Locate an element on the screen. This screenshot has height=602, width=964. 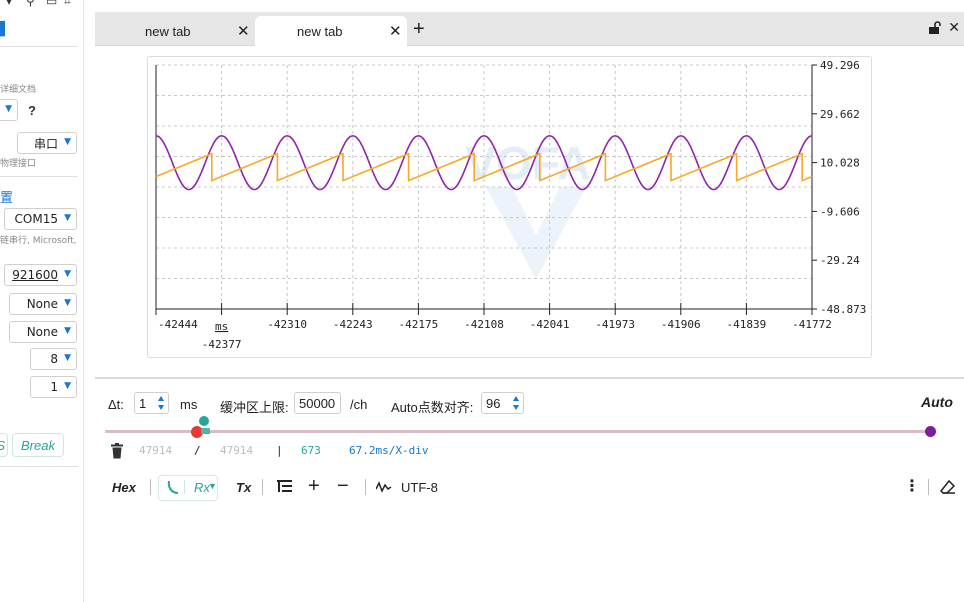
phone-icon is located at coordinates (173, 487).